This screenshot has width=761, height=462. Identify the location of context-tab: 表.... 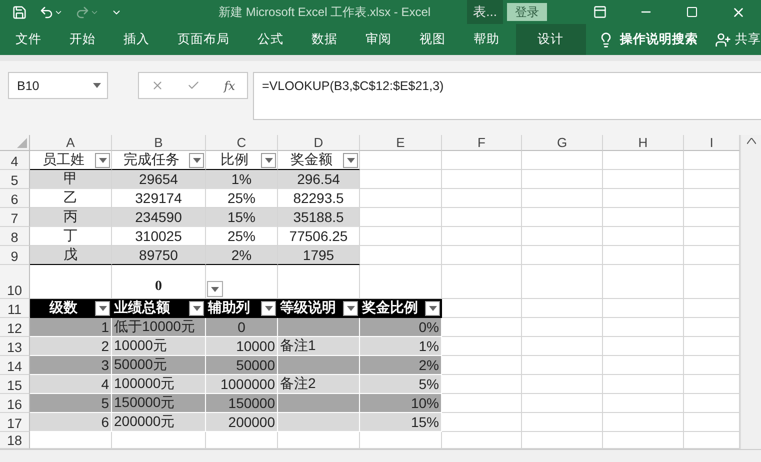
(485, 12).